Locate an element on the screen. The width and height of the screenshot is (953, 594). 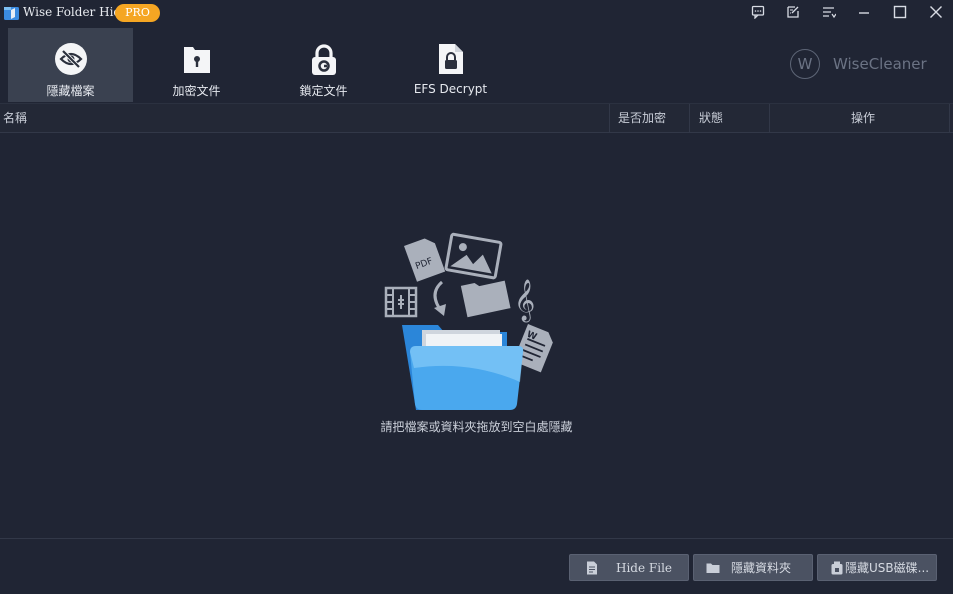
video-file-icon is located at coordinates (401, 302).